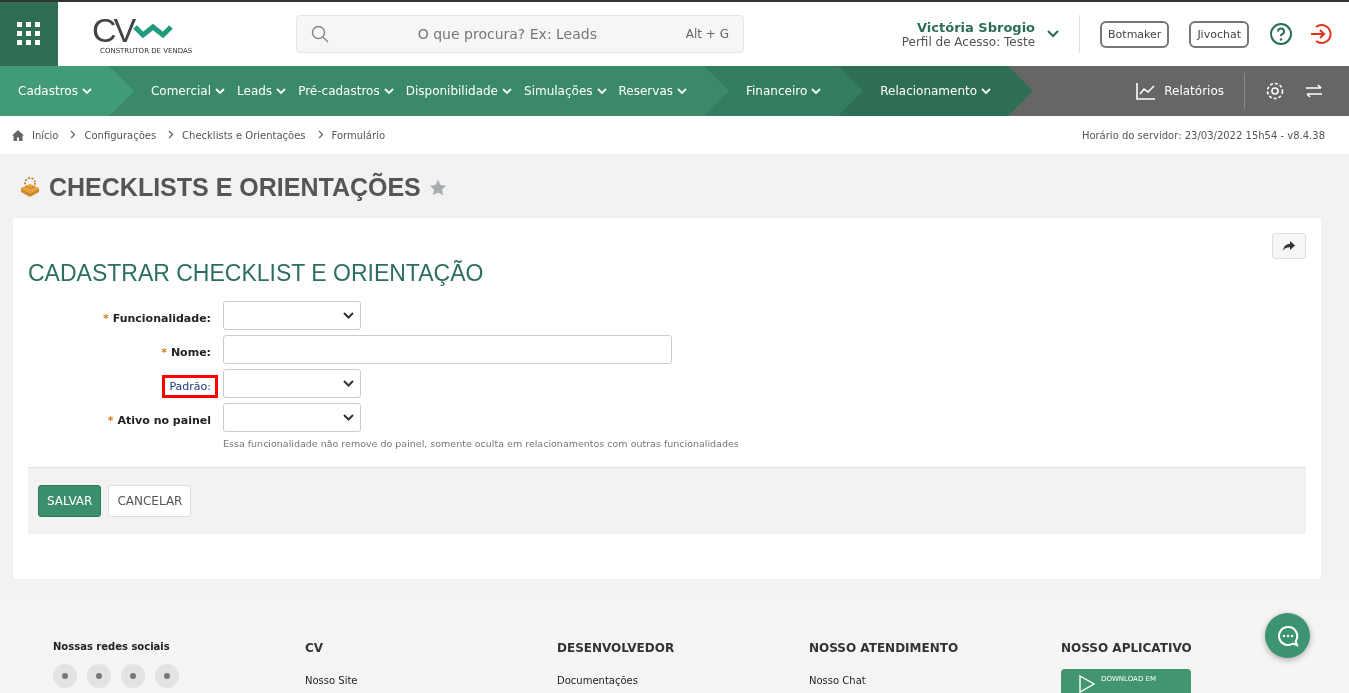 Image resolution: width=1349 pixels, height=693 pixels. Describe the element at coordinates (481, 443) in the screenshot. I see `help-text: Essa funcionalidade não remove do painel, somente oculta em relacionamentos com outras funcionalidades` at that location.